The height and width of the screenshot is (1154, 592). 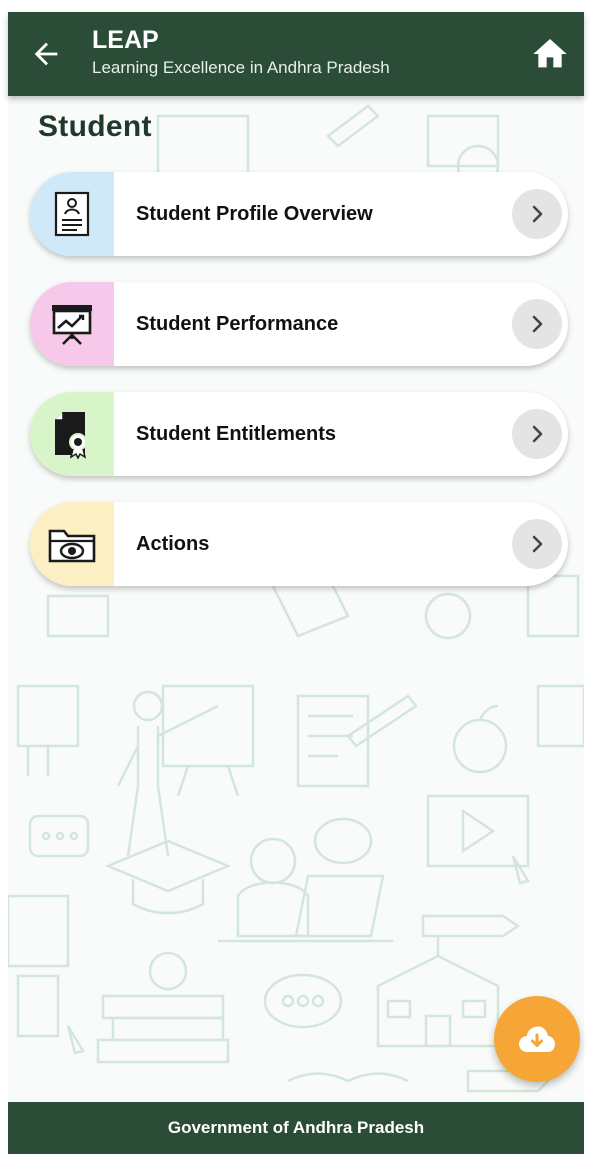 I want to click on menu-item-label: Student Performance, so click(x=237, y=323).